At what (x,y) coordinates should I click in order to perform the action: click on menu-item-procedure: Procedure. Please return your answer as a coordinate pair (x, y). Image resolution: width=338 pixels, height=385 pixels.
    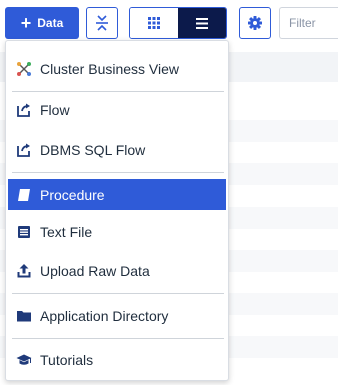
    Looking at the image, I should click on (117, 194).